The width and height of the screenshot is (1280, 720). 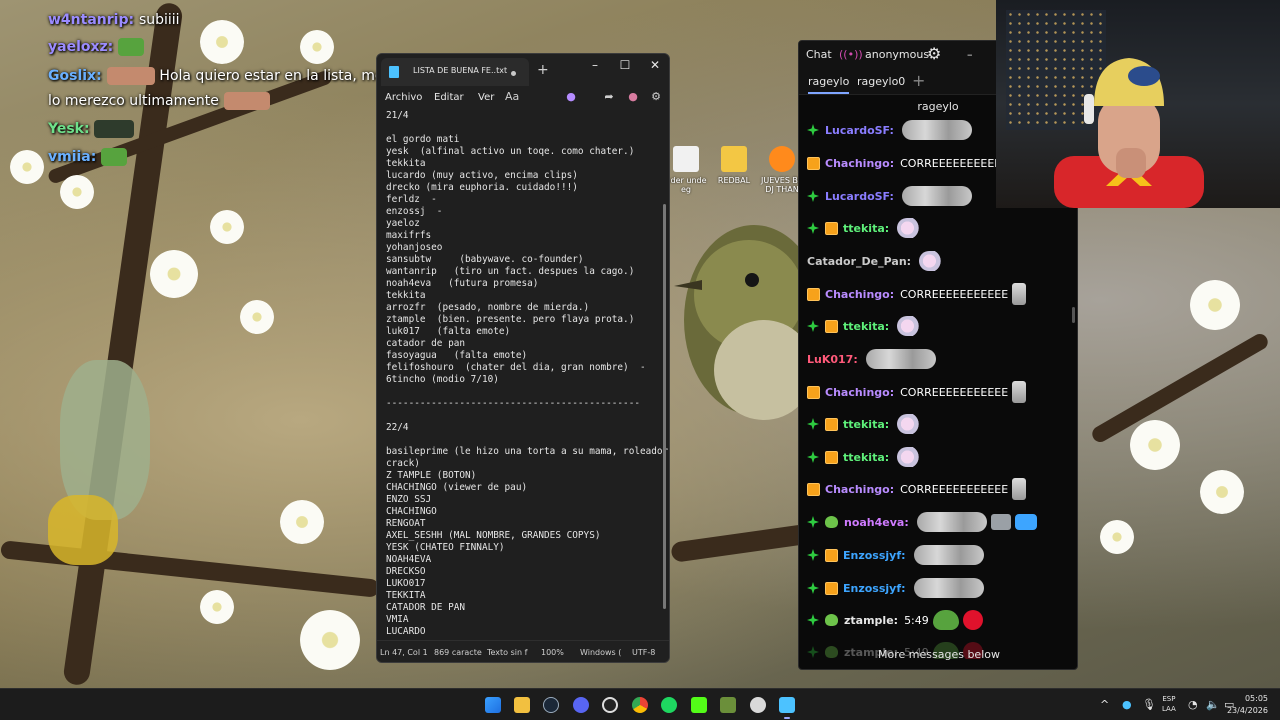 I want to click on chat-scrollbar, so click(x=1073, y=315).